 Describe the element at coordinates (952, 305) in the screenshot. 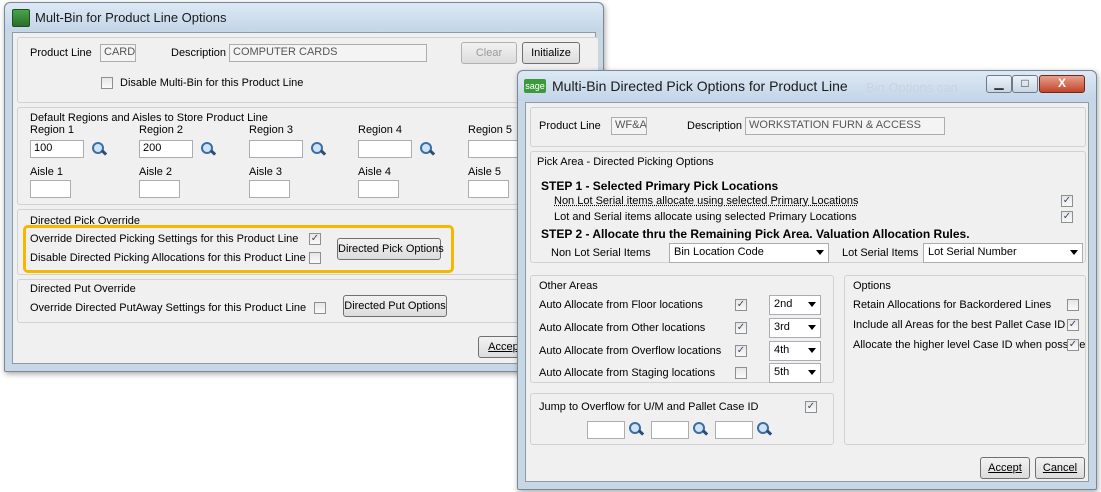

I see `retain-allocations-label: Retain Allocations for Backordered Lines` at that location.